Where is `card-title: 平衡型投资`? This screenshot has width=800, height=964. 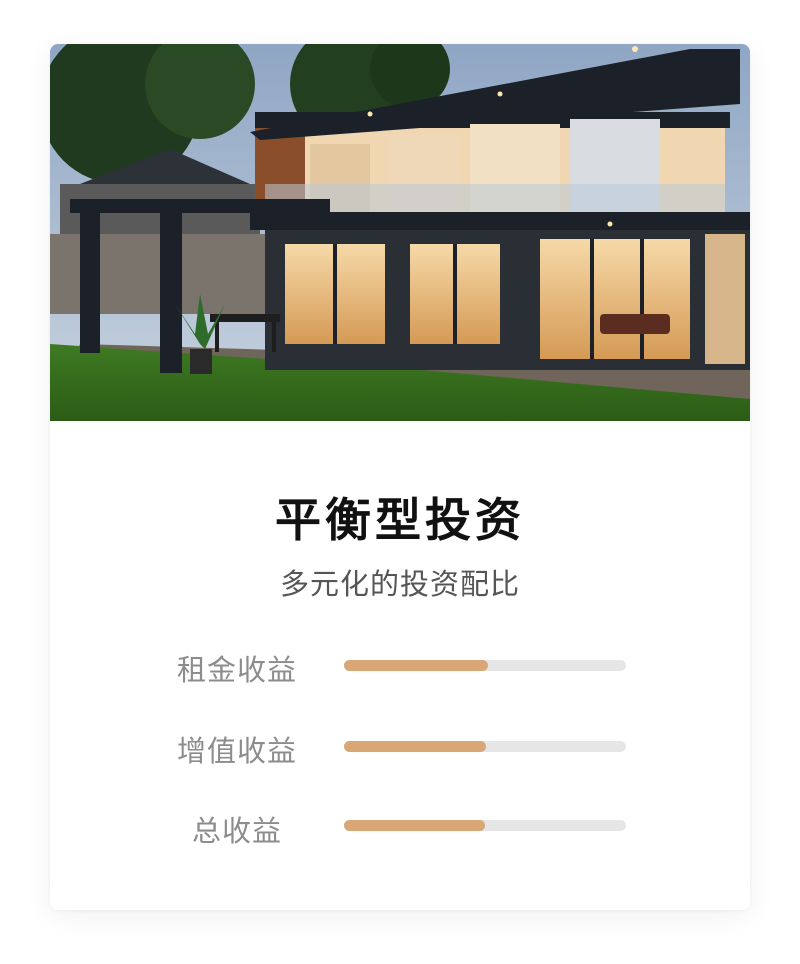
card-title: 平衡型投资 is located at coordinates (400, 520).